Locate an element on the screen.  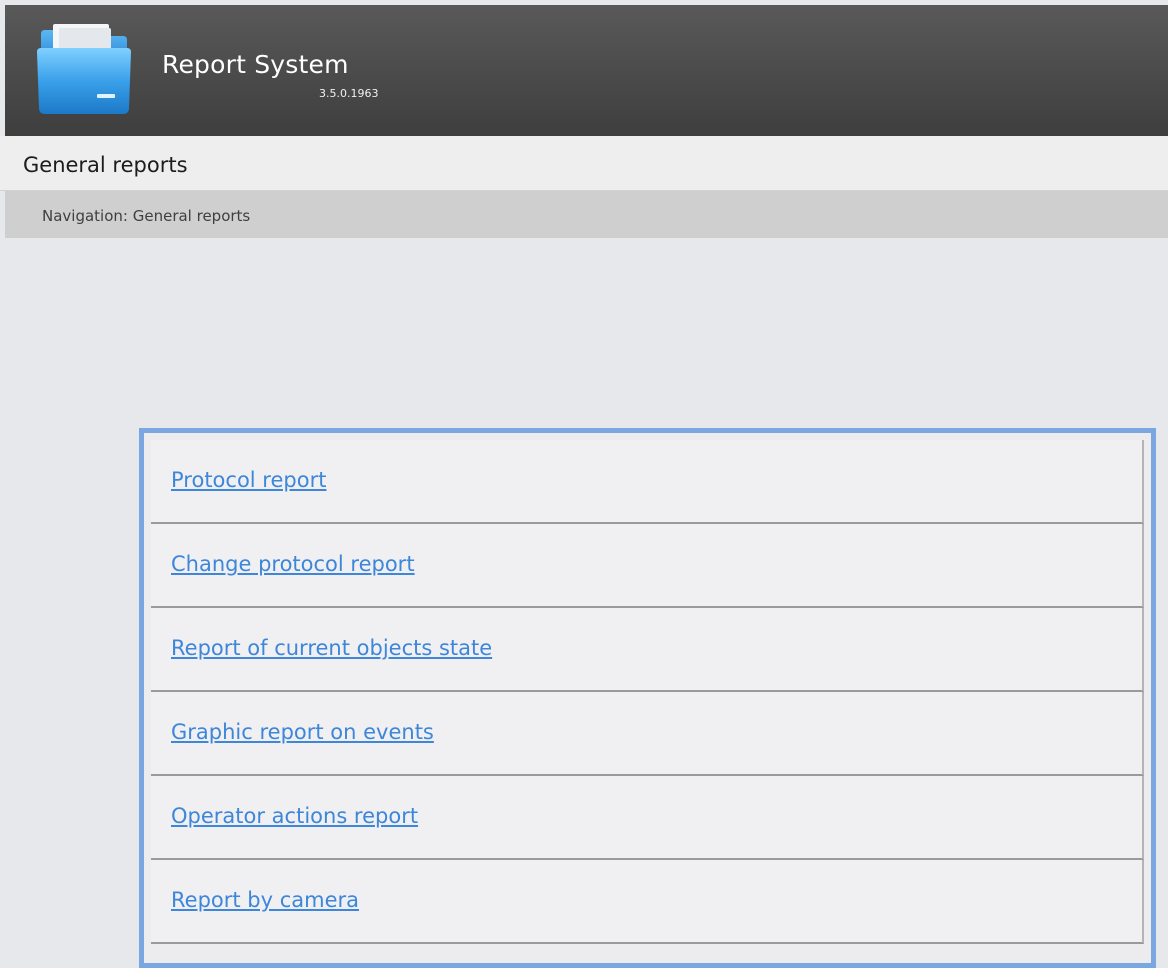
report-item-camera: Report by camera is located at coordinates (647, 902).